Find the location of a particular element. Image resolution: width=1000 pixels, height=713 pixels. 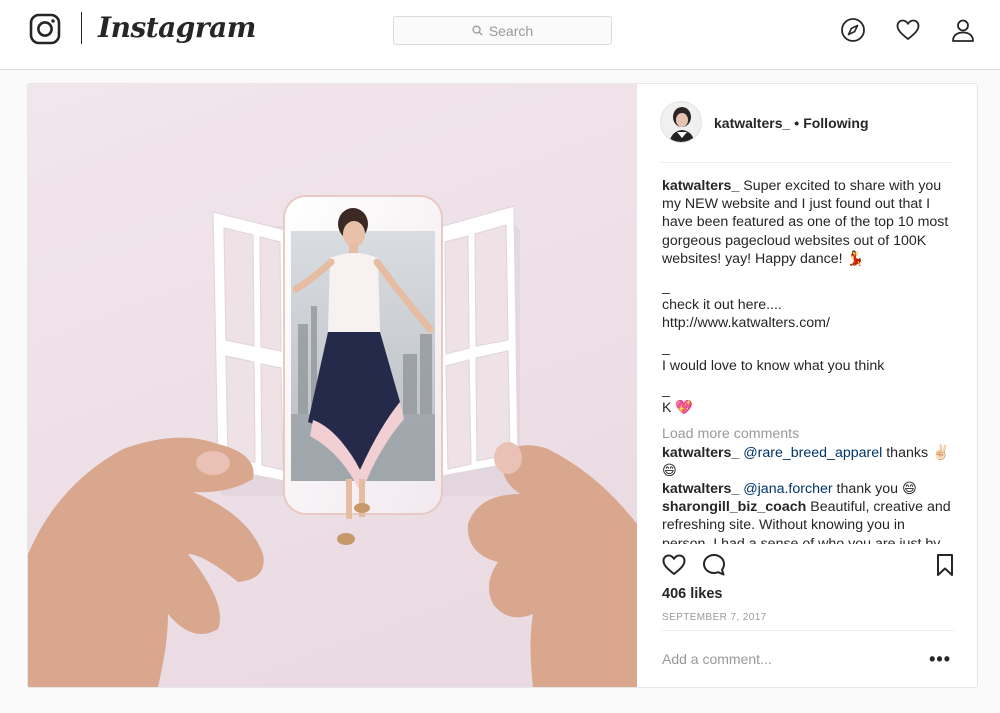

caption-text-2: _ is located at coordinates (666, 287).